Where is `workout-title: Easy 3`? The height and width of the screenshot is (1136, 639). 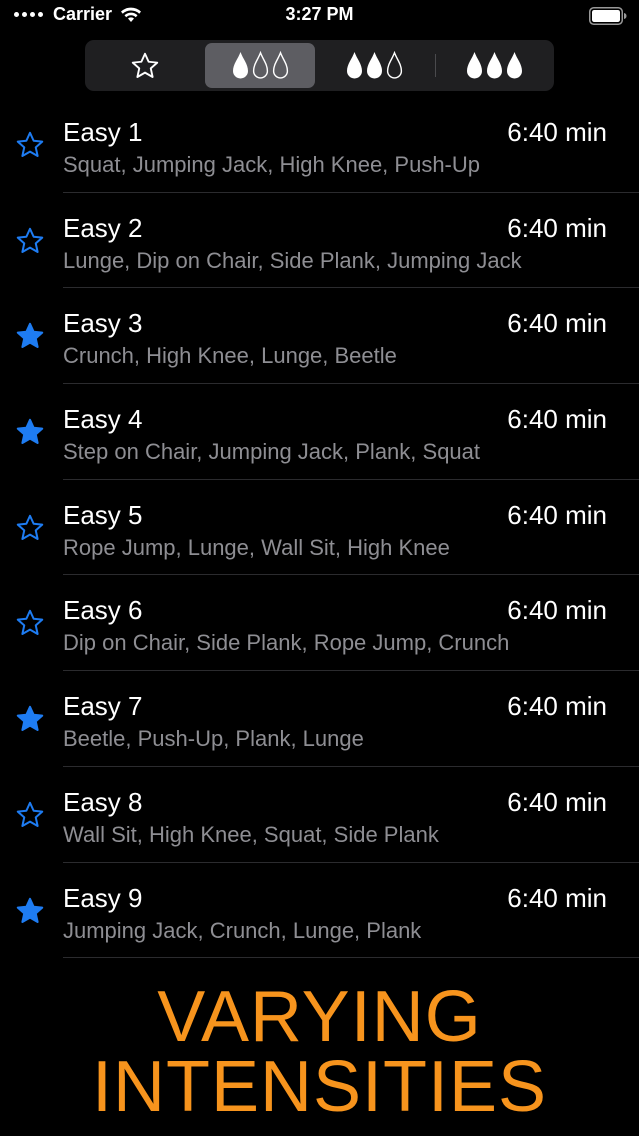
workout-title: Easy 3 is located at coordinates (103, 323).